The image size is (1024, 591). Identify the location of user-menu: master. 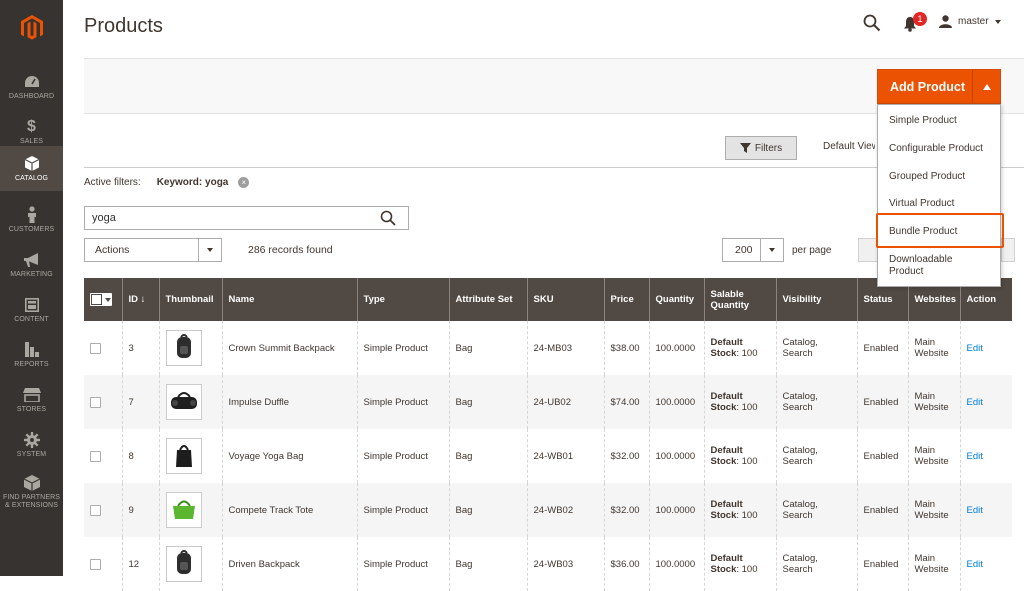
(970, 21).